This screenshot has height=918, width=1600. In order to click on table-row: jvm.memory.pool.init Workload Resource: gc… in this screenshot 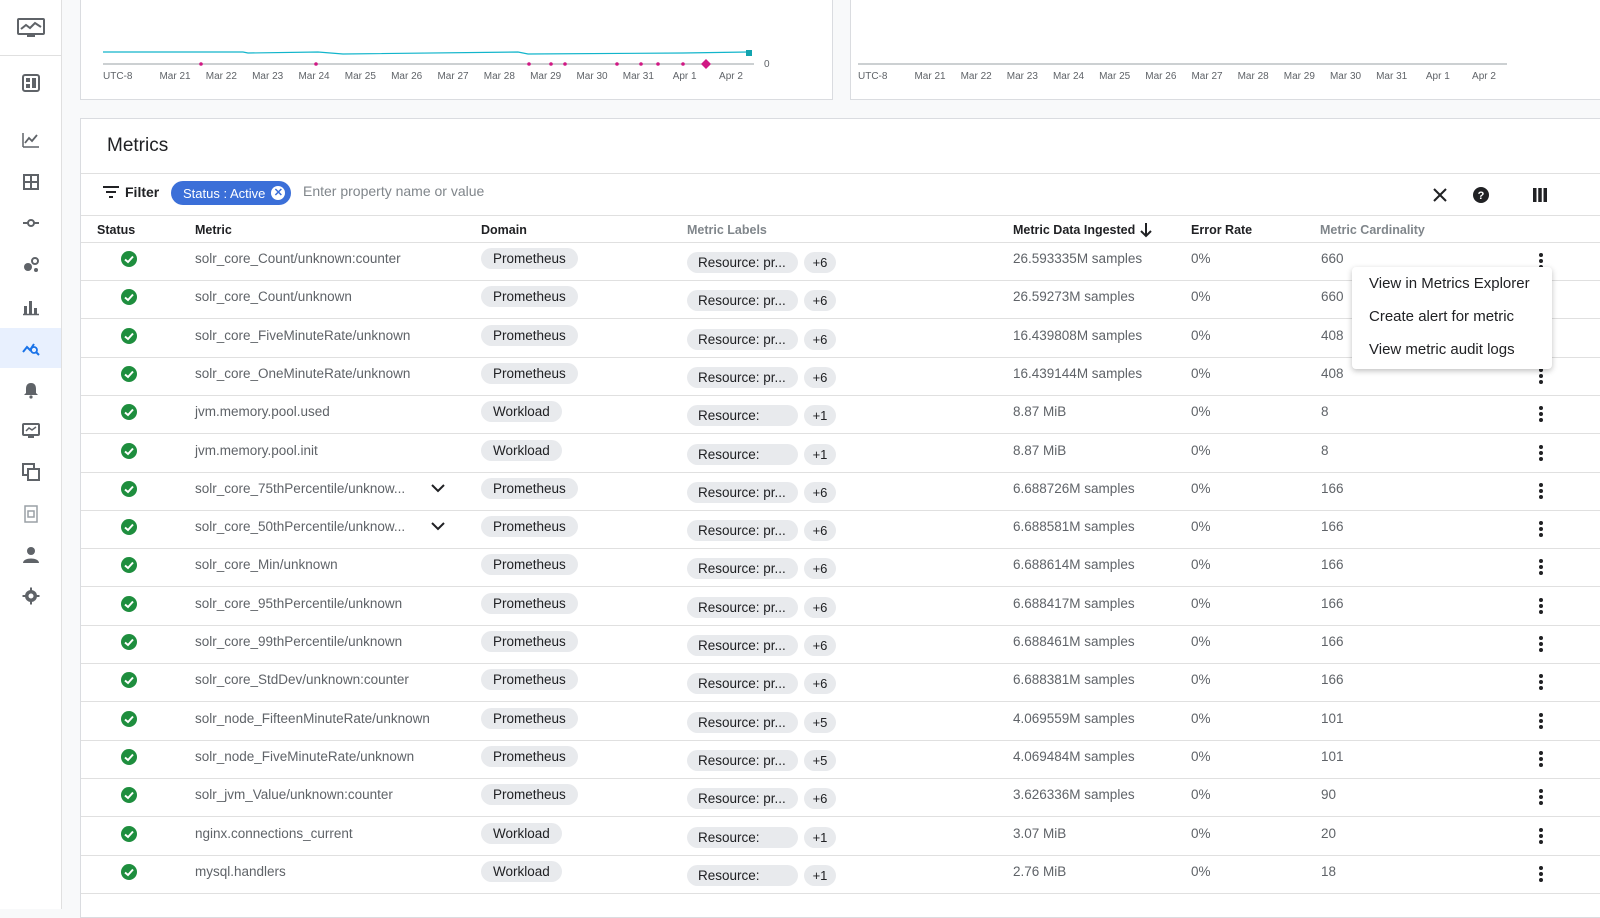, I will do `click(840, 454)`.